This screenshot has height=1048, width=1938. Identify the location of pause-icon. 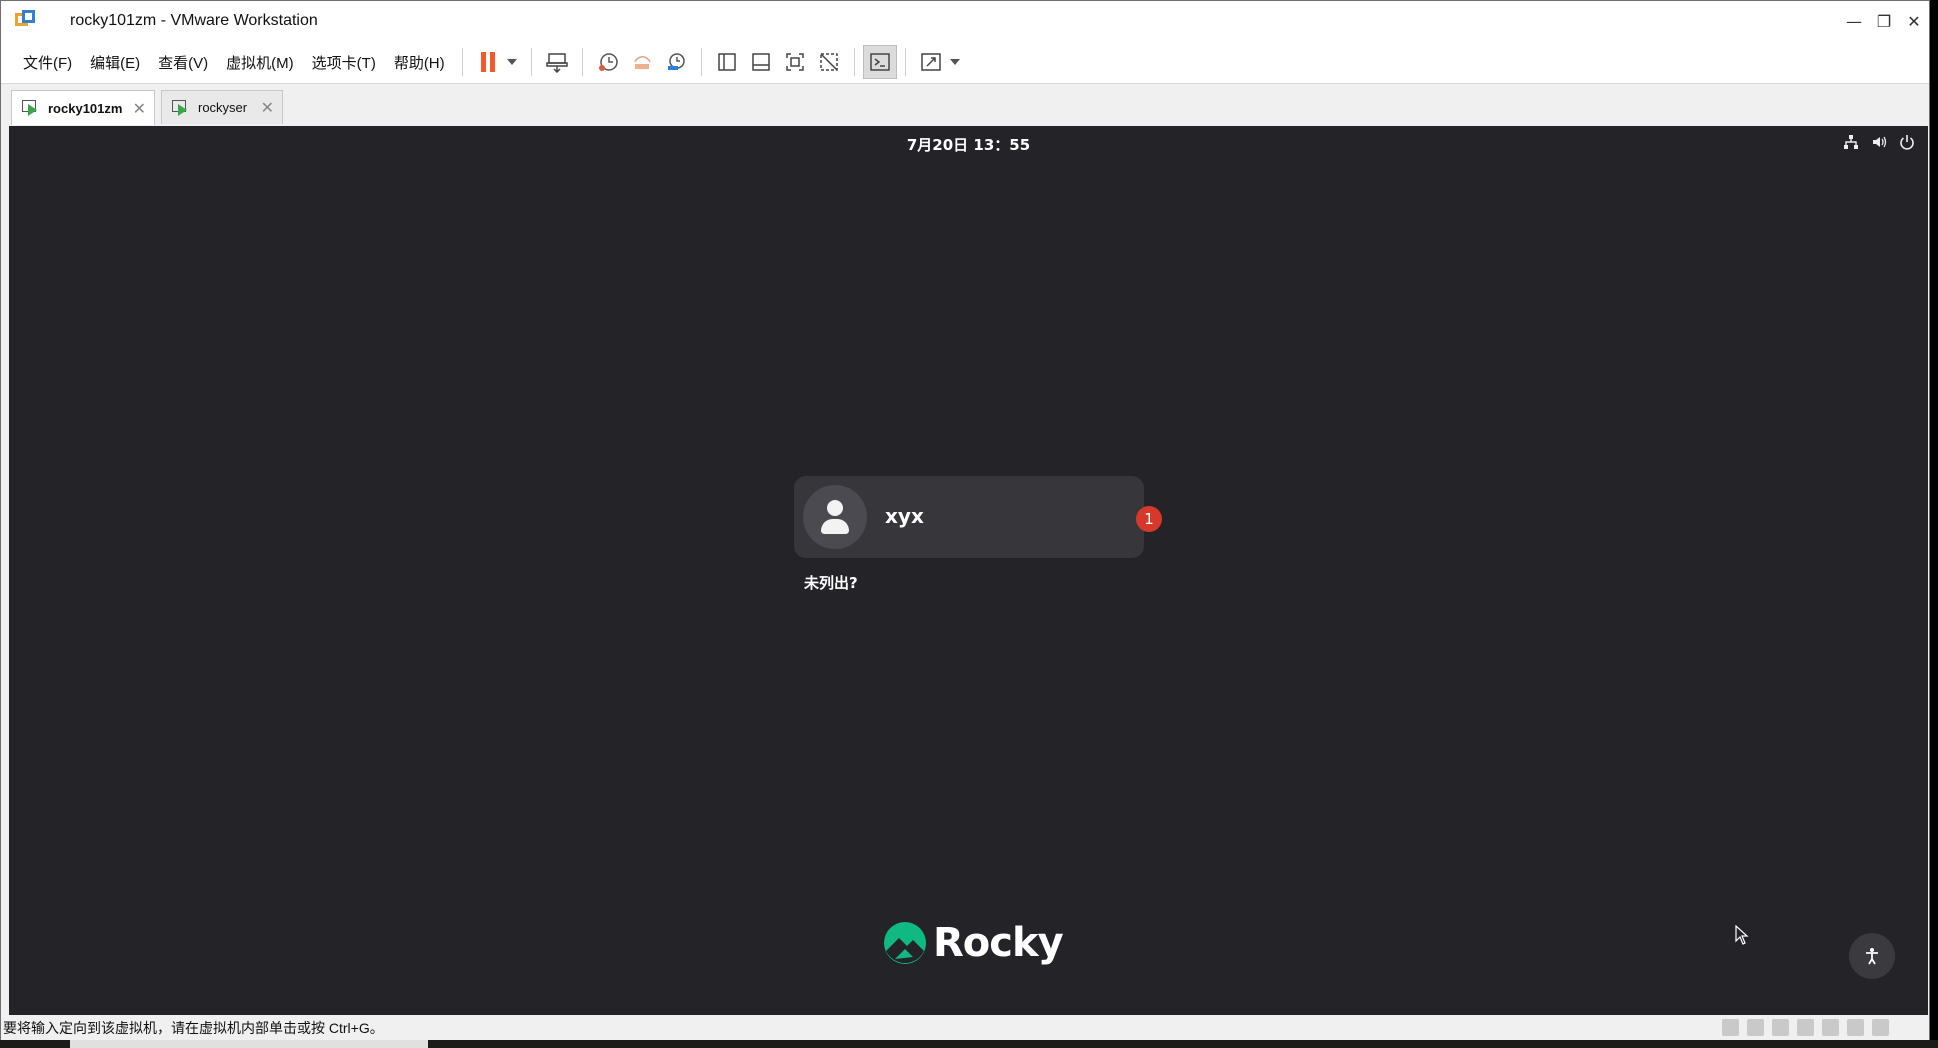
(487, 62).